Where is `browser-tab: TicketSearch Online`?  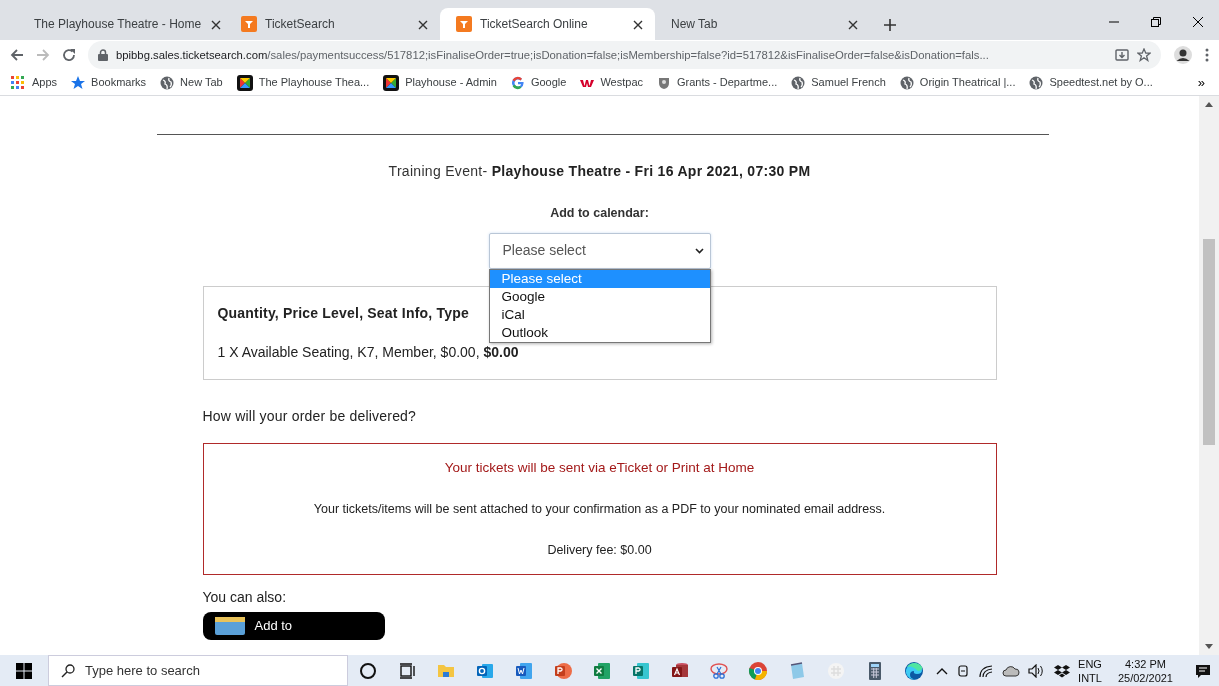
browser-tab: TicketSearch Online is located at coordinates (547, 24).